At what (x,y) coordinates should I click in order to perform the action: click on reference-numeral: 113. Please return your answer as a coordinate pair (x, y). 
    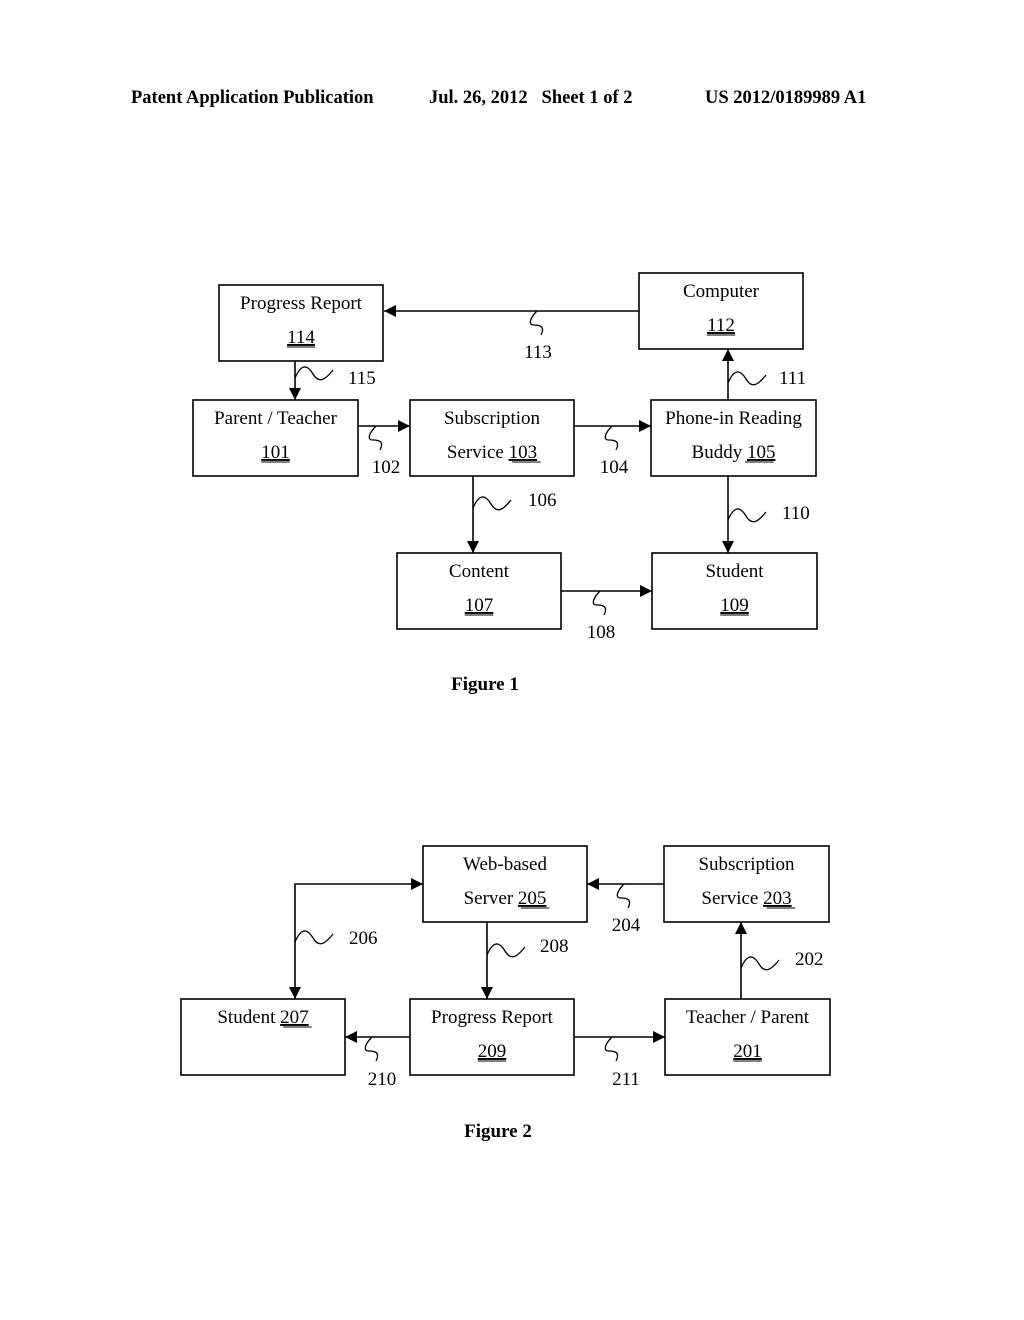
    Looking at the image, I should click on (538, 352).